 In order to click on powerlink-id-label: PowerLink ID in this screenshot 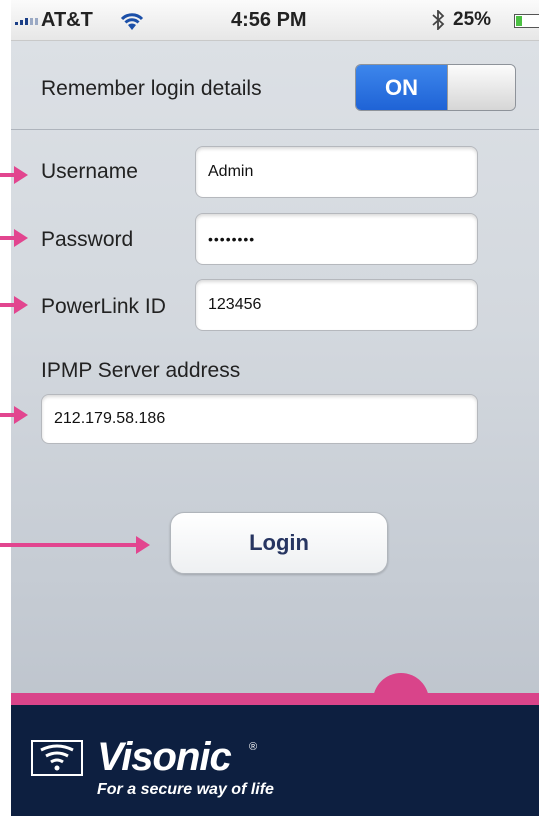, I will do `click(103, 306)`.